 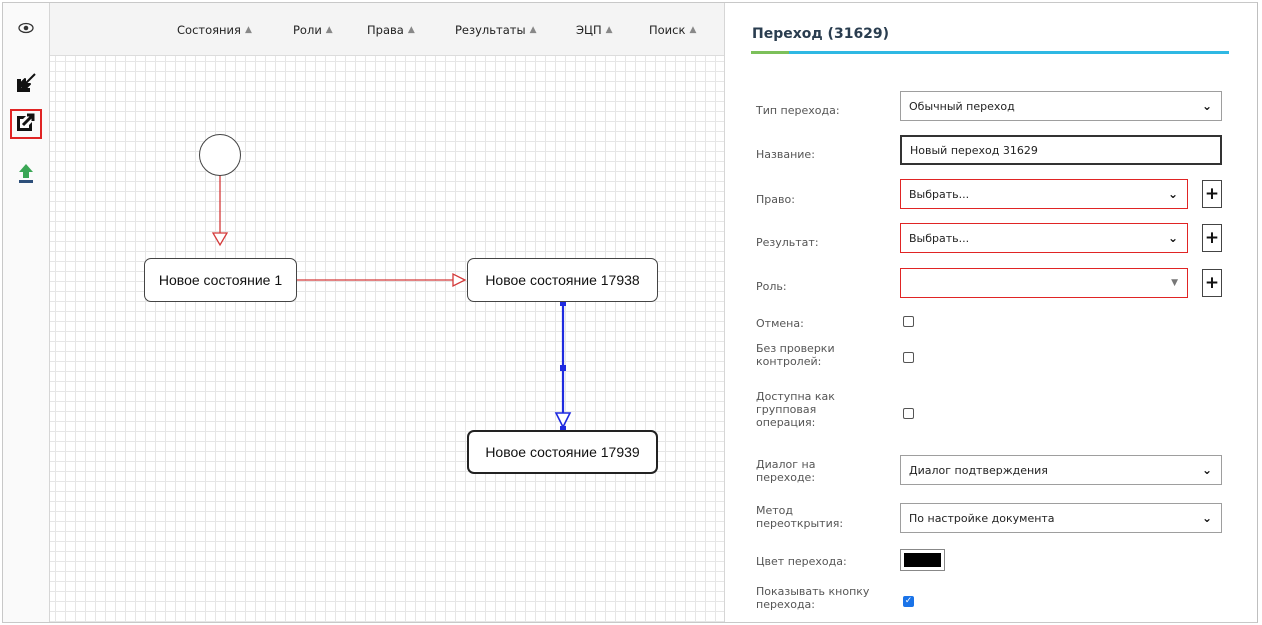 I want to click on role-select: ▼, so click(x=1044, y=283).